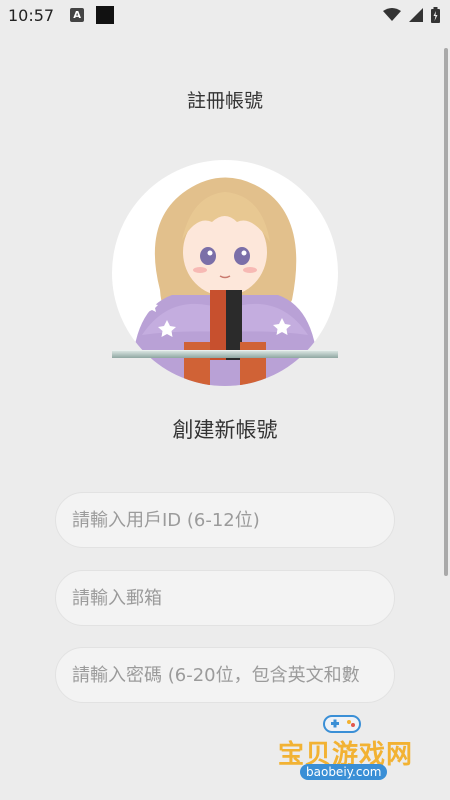 Image resolution: width=450 pixels, height=800 pixels. What do you see at coordinates (105, 15) in the screenshot?
I see `notification-square-icon` at bounding box center [105, 15].